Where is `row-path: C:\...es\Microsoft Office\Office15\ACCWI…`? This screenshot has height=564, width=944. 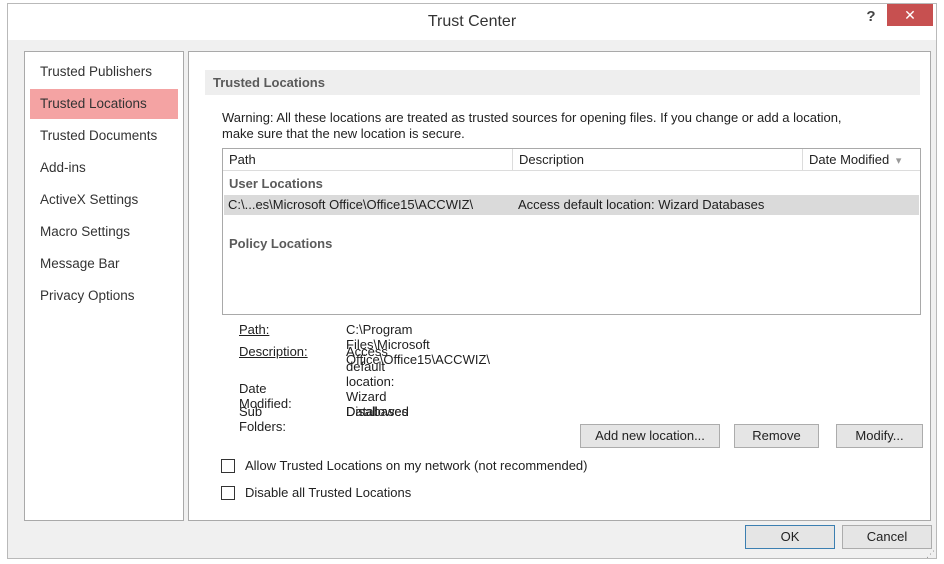
row-path: C:\...es\Microsoft Office\Office15\ACCWI… is located at coordinates (351, 204).